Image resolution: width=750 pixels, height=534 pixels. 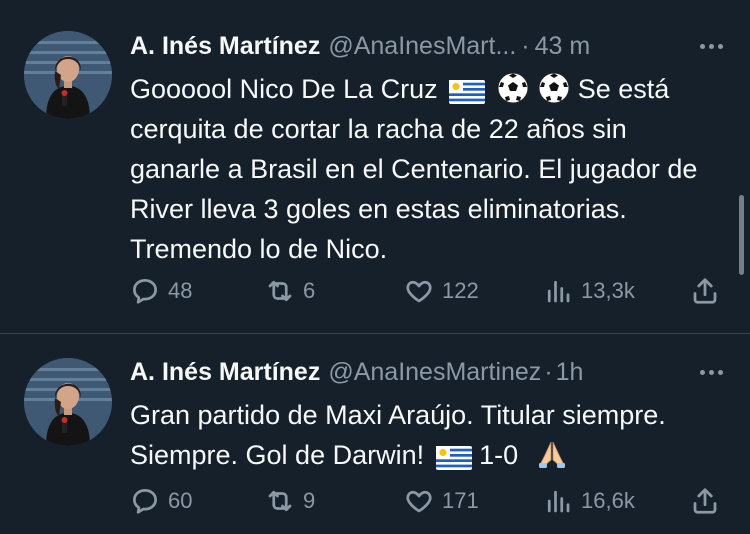 I want to click on reply-count: 48, so click(x=180, y=290).